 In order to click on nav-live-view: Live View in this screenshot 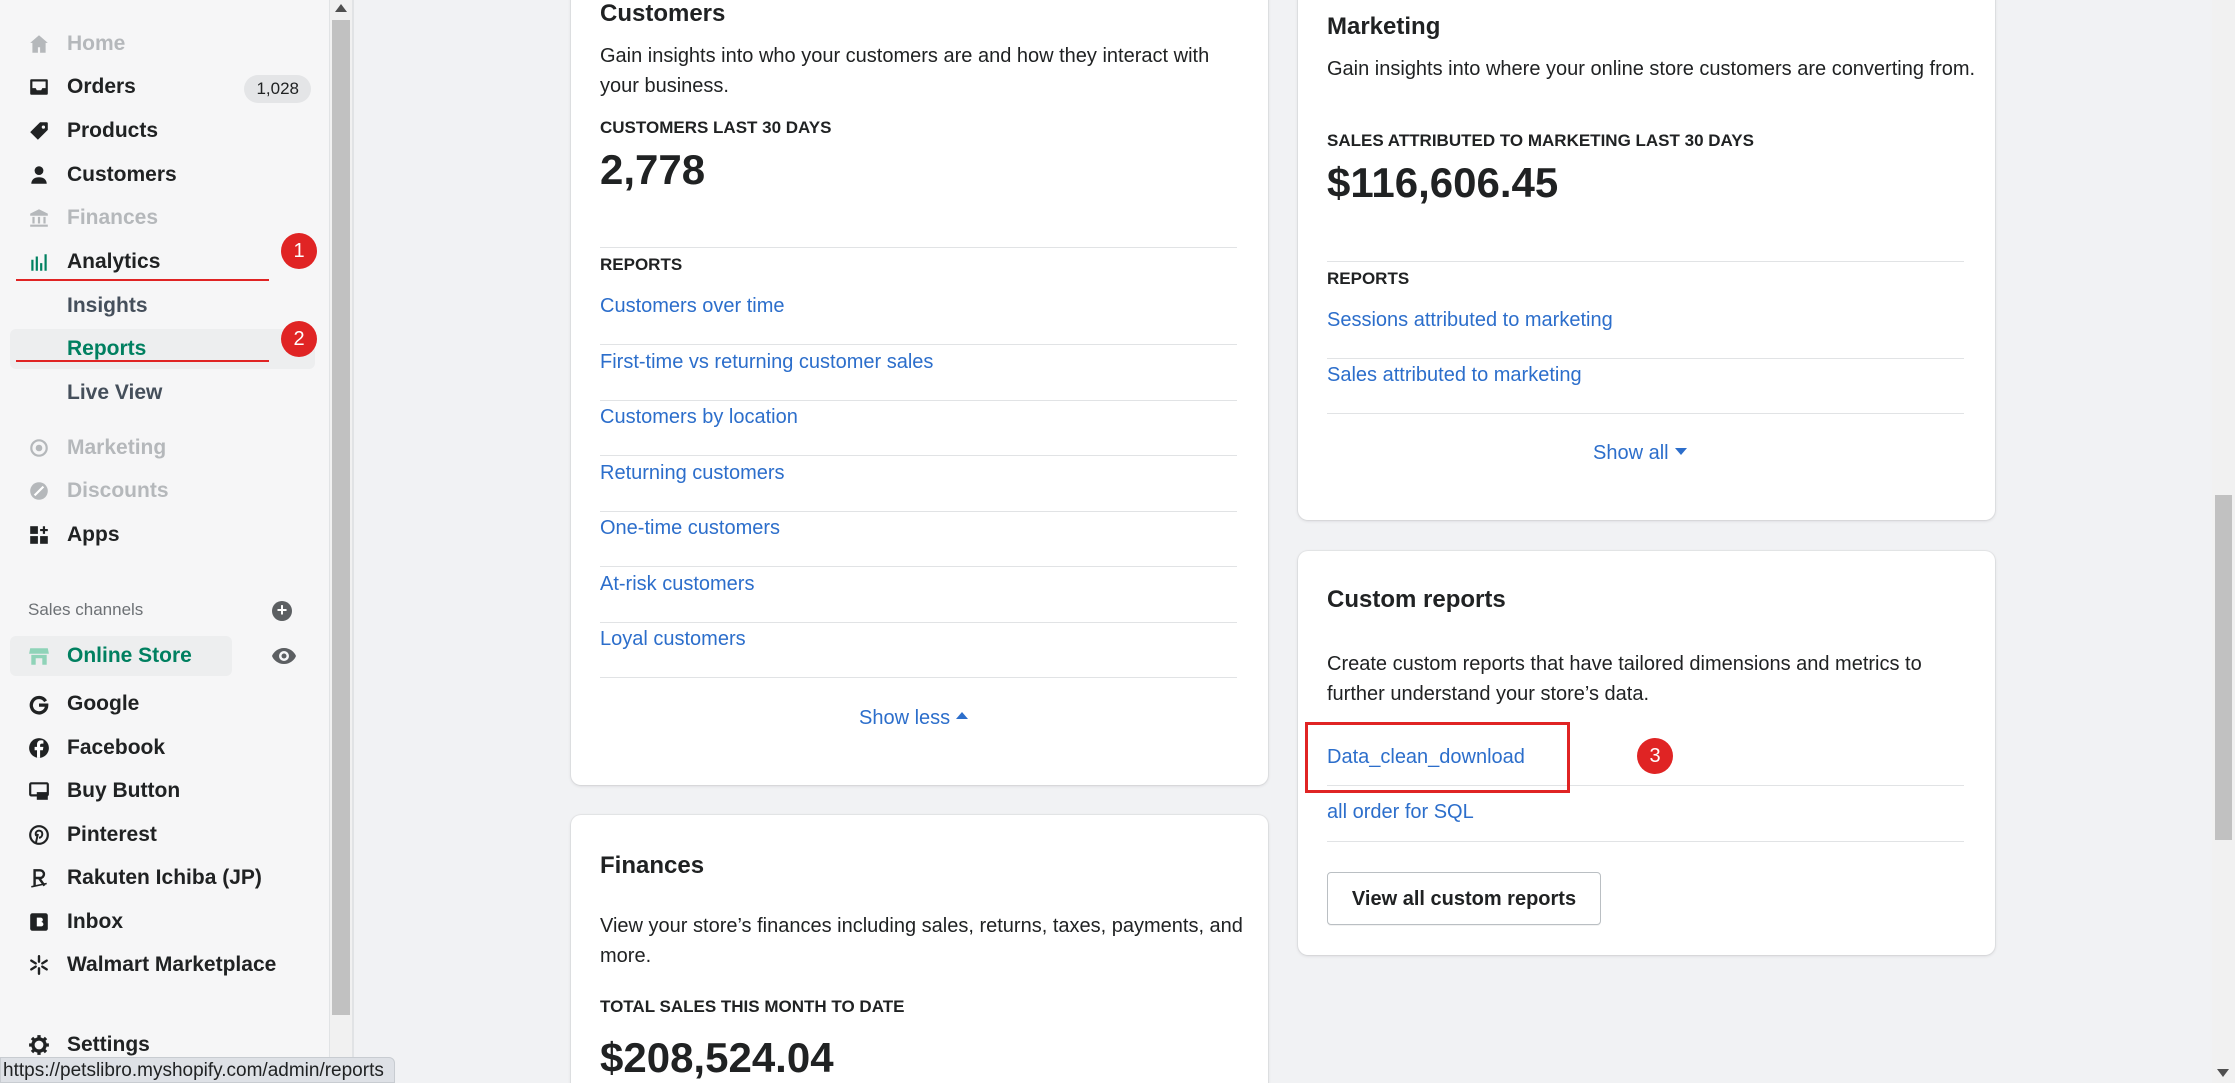, I will do `click(162, 393)`.